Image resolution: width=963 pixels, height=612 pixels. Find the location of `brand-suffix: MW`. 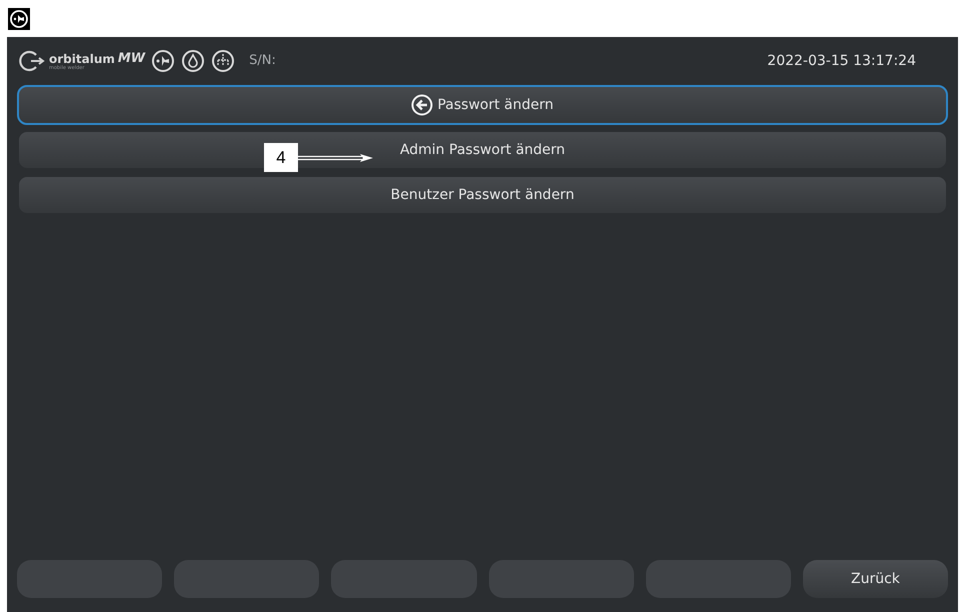

brand-suffix: MW is located at coordinates (132, 58).